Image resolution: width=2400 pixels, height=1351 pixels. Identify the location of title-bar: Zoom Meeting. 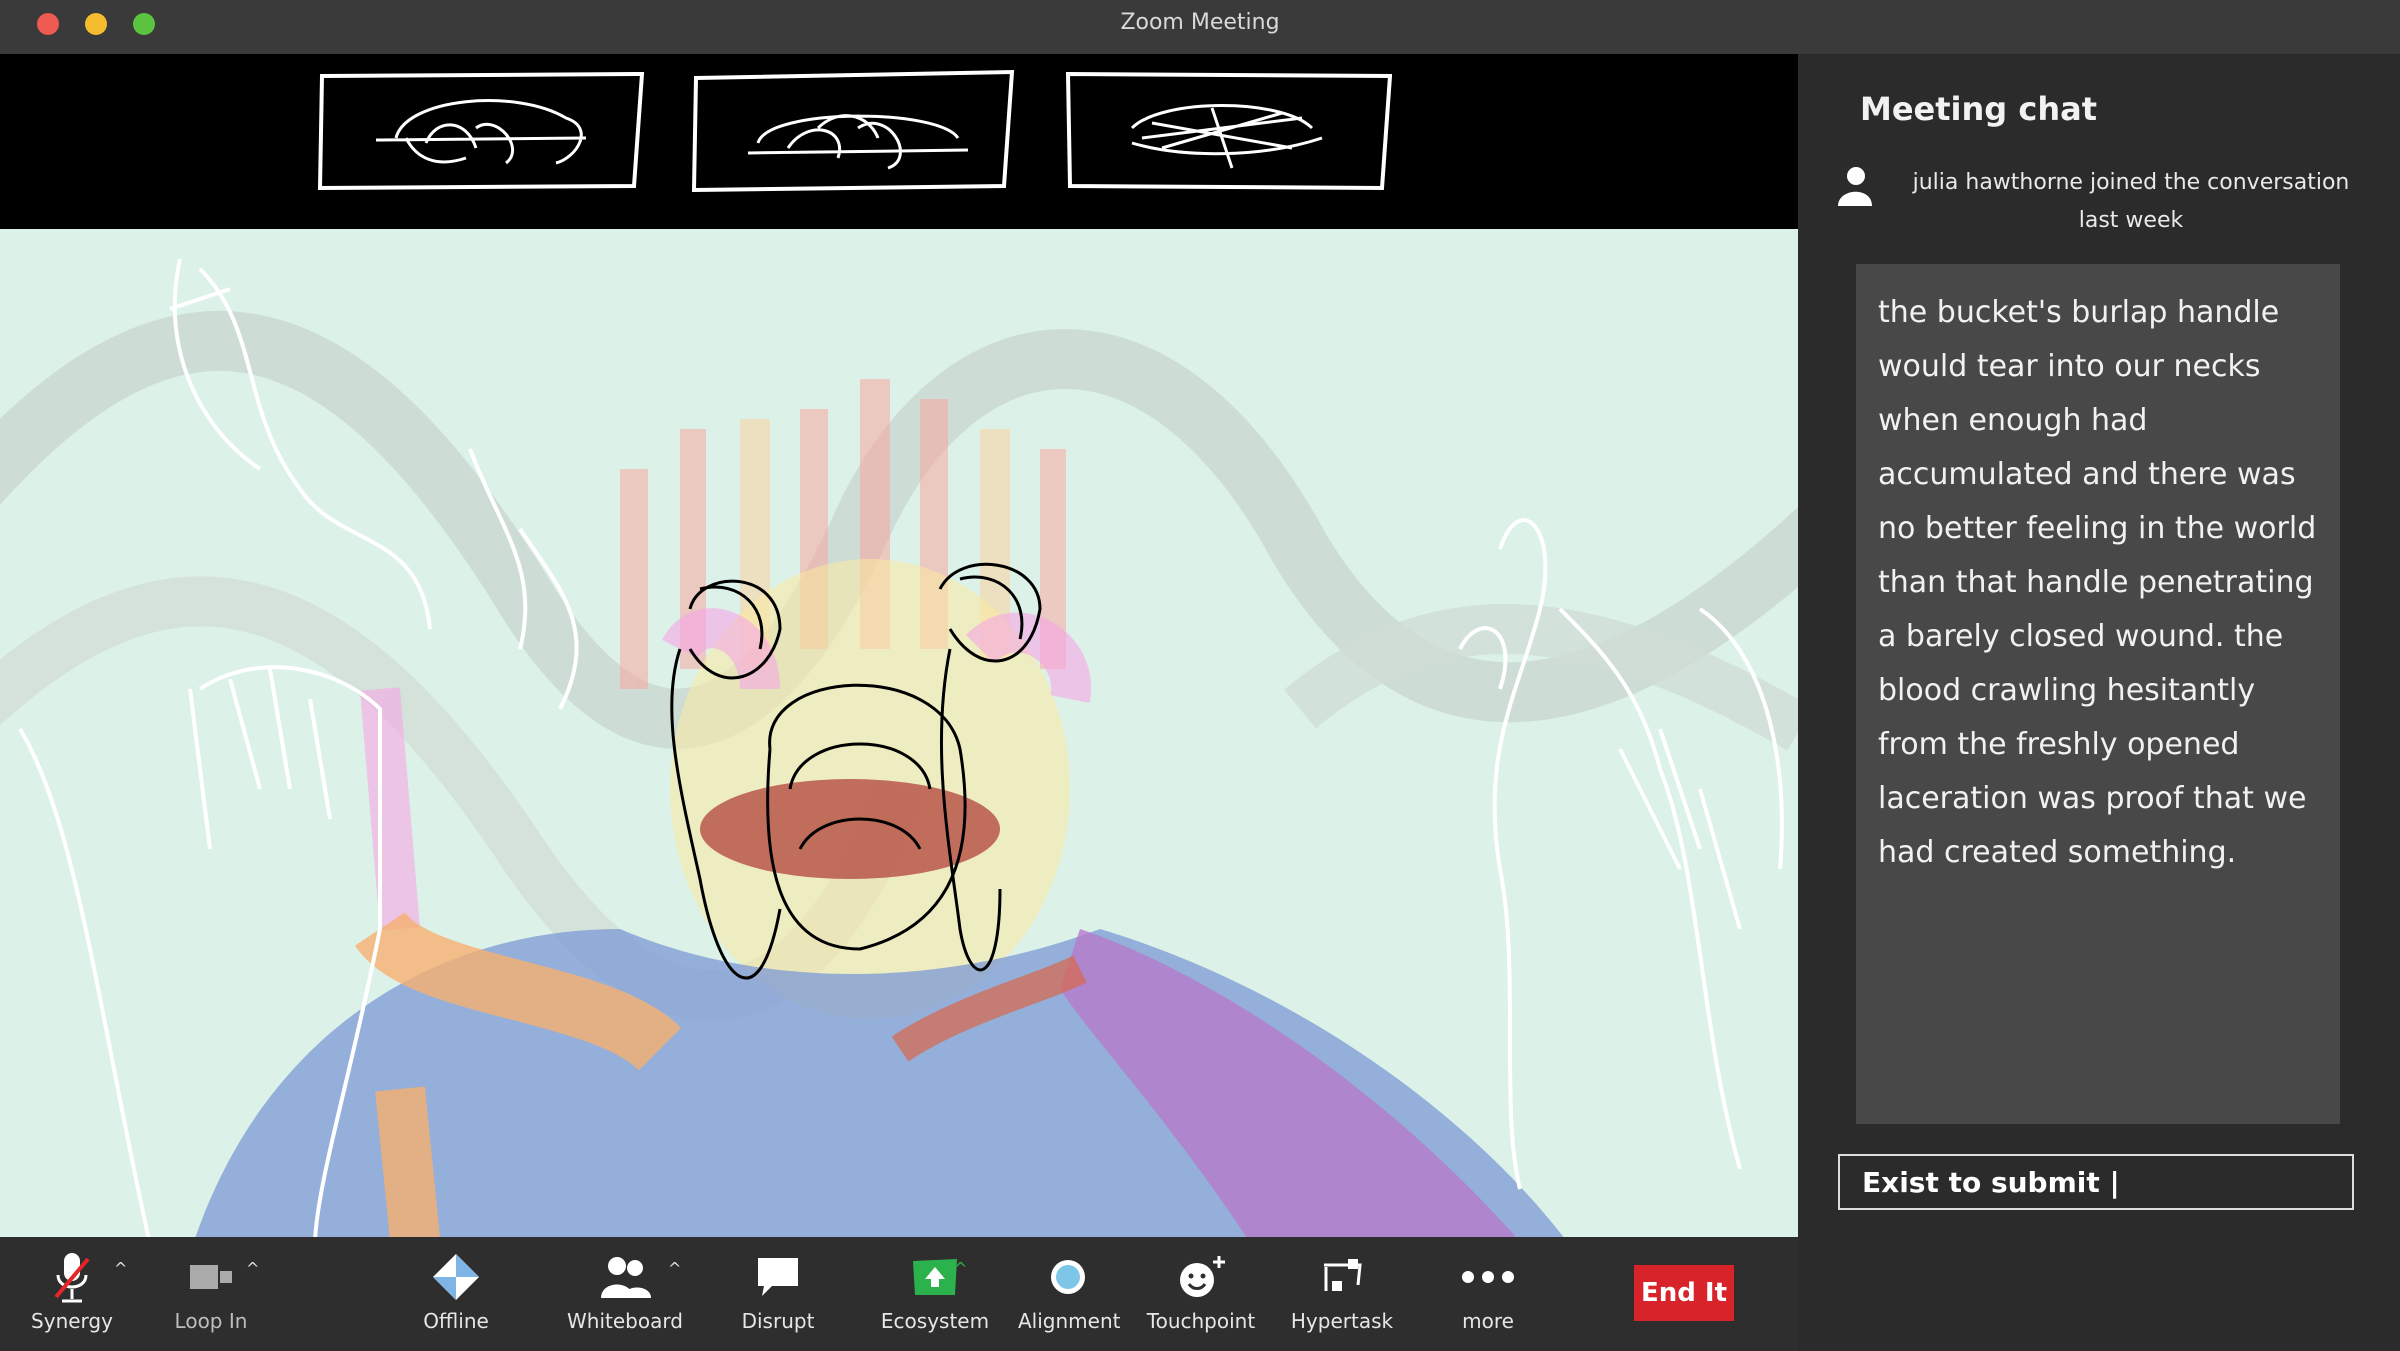
(1200, 27).